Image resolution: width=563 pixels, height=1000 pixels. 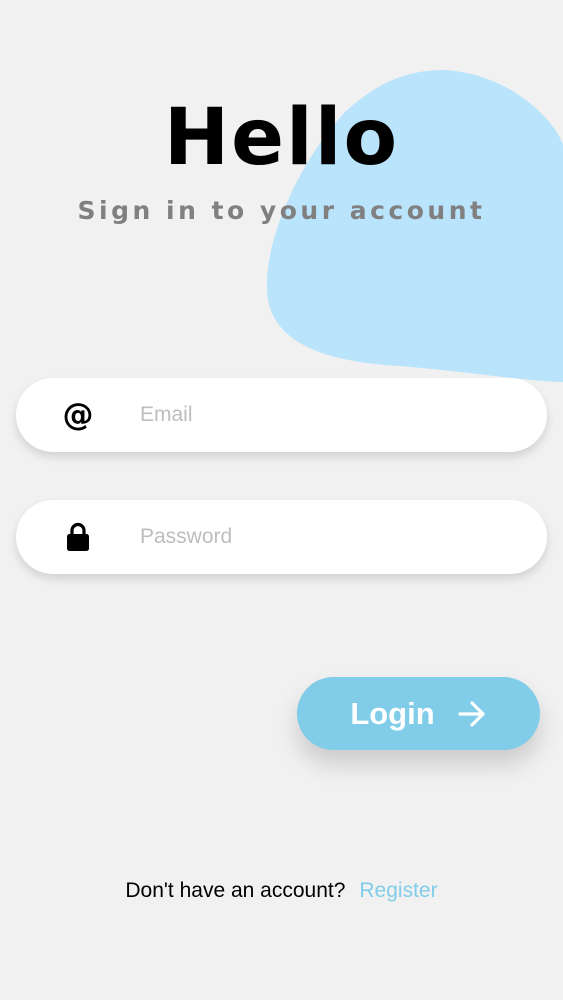 I want to click on register-link: Register, so click(x=398, y=890).